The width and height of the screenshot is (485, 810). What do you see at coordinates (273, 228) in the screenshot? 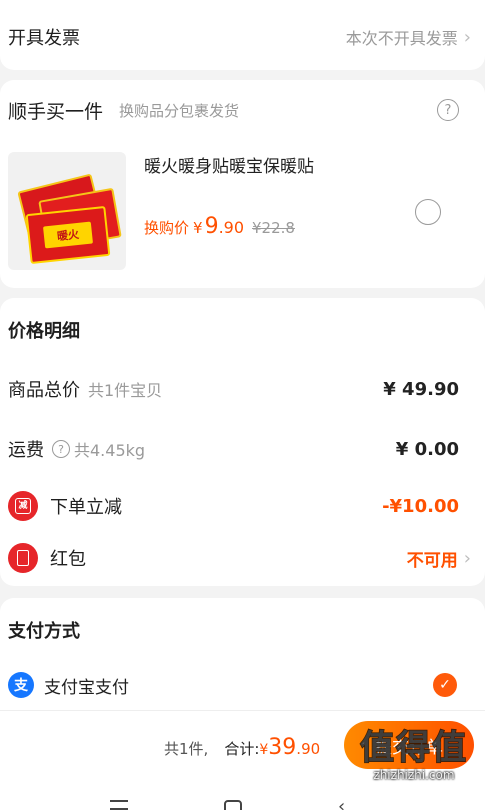
I see `original-price: ¥22.8` at bounding box center [273, 228].